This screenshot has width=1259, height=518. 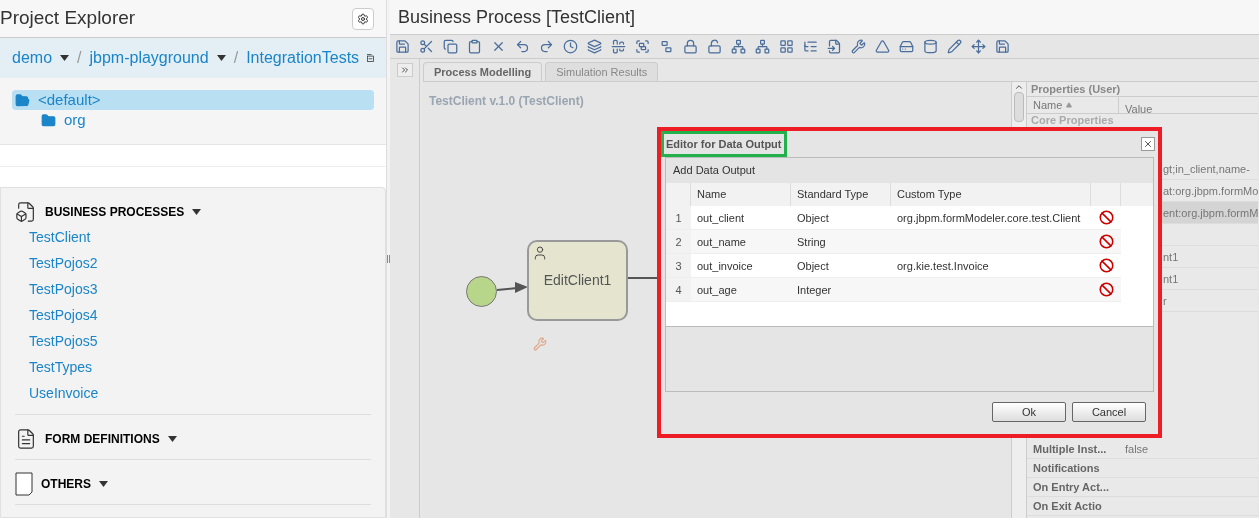 What do you see at coordinates (54, 367) in the screenshot?
I see `process-link: TestTypes` at bounding box center [54, 367].